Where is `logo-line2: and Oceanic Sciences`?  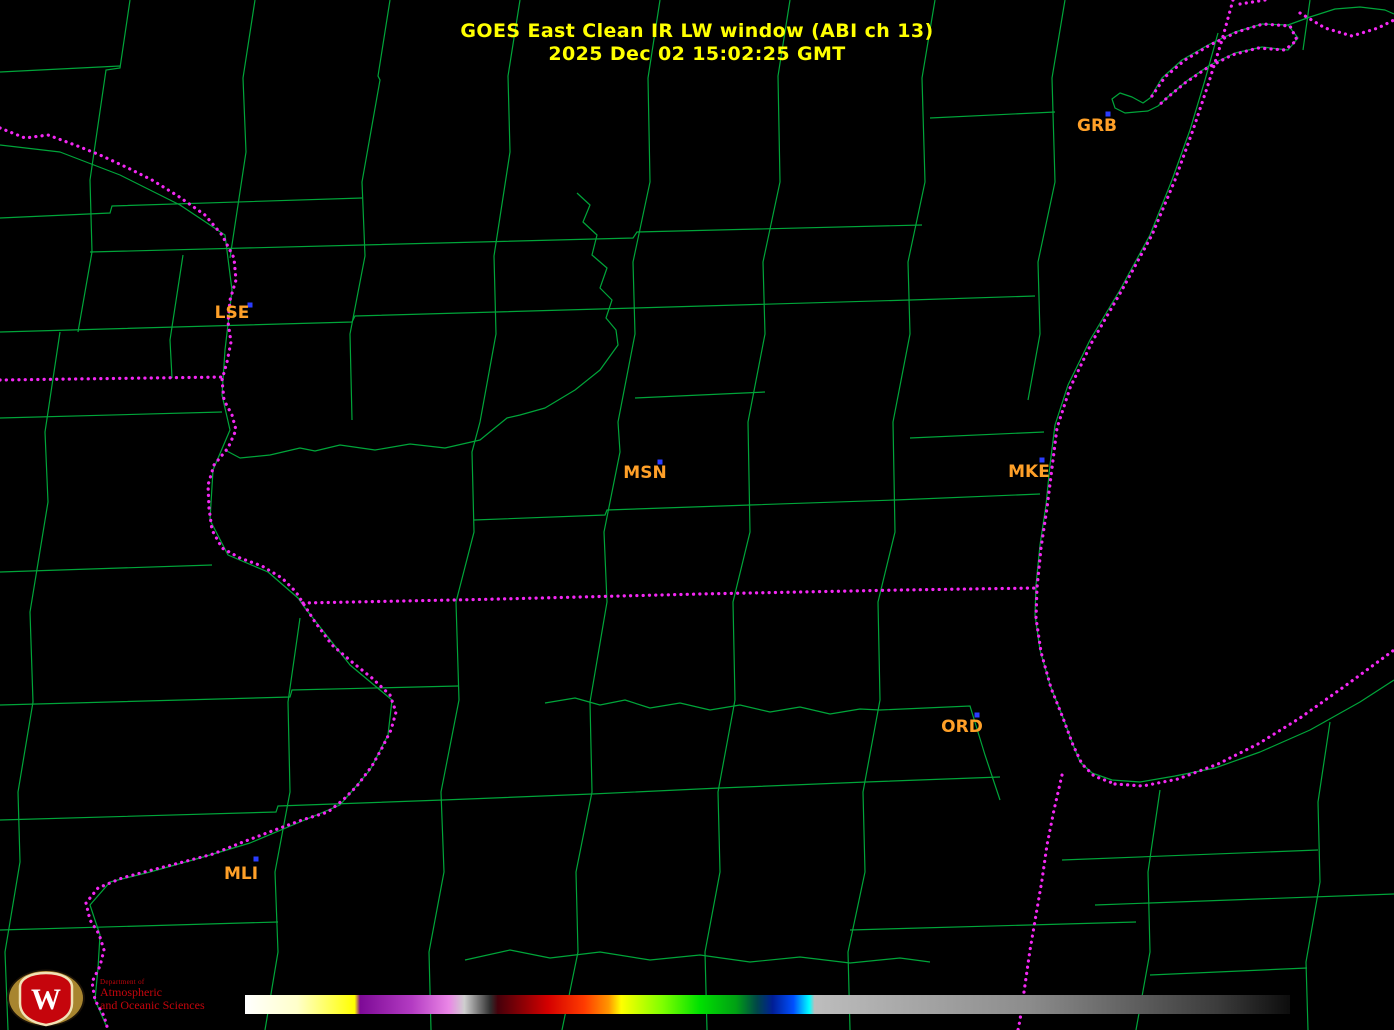 logo-line2: and Oceanic Sciences is located at coordinates (152, 1005).